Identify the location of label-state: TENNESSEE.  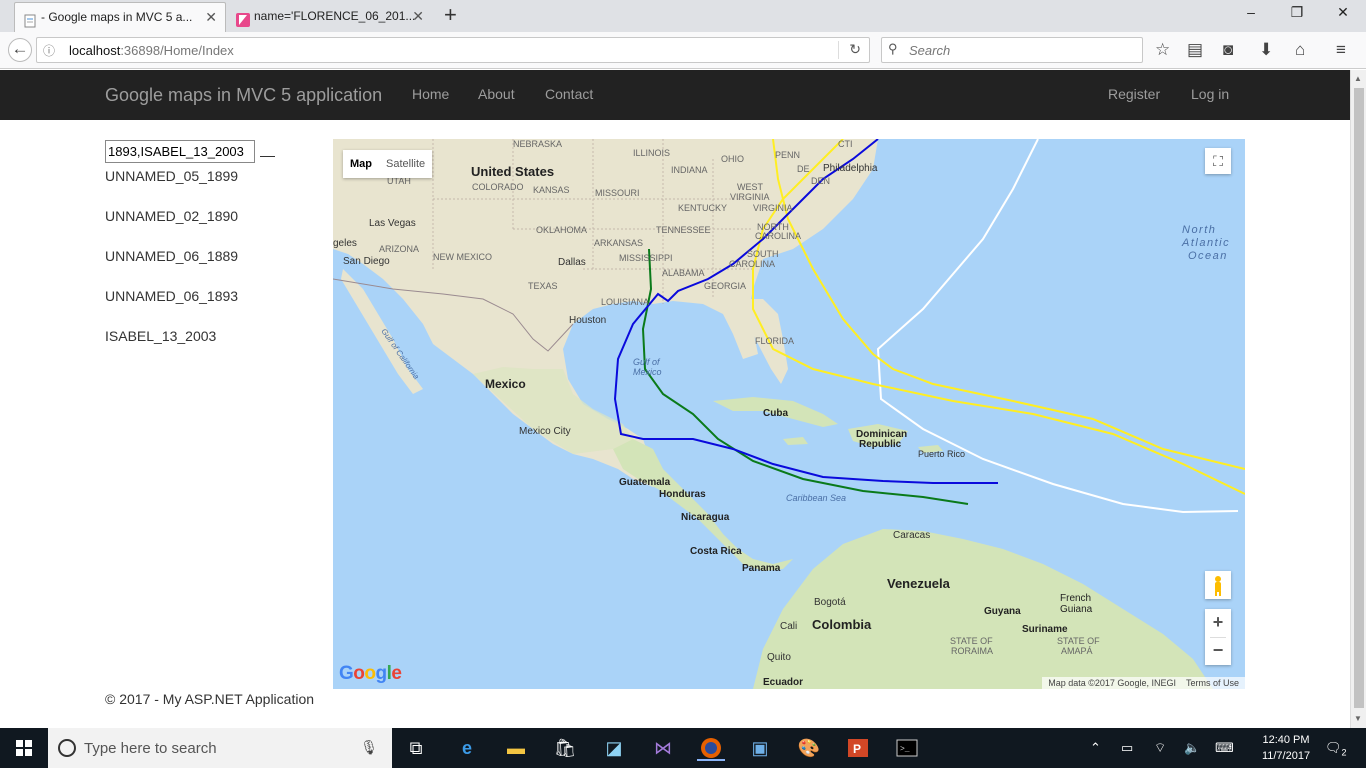
(683, 230).